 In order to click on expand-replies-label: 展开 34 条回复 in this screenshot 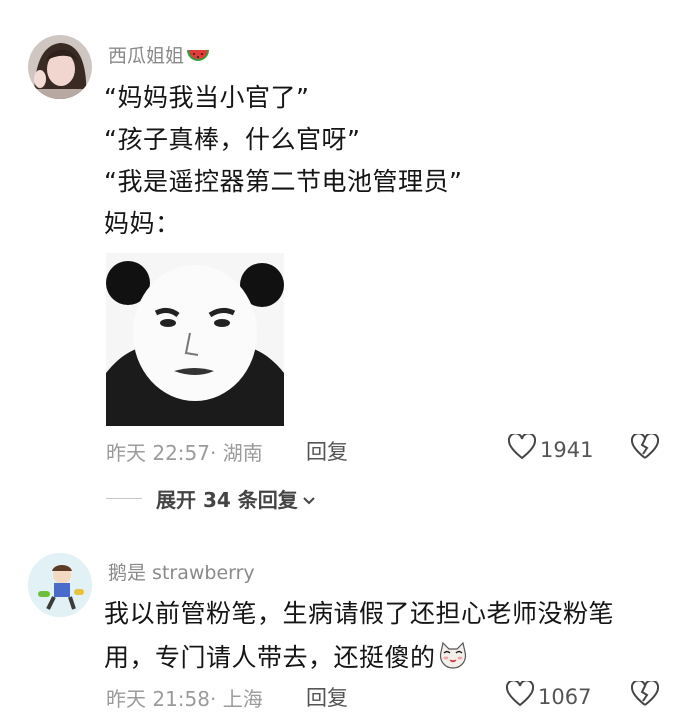, I will do `click(227, 500)`.